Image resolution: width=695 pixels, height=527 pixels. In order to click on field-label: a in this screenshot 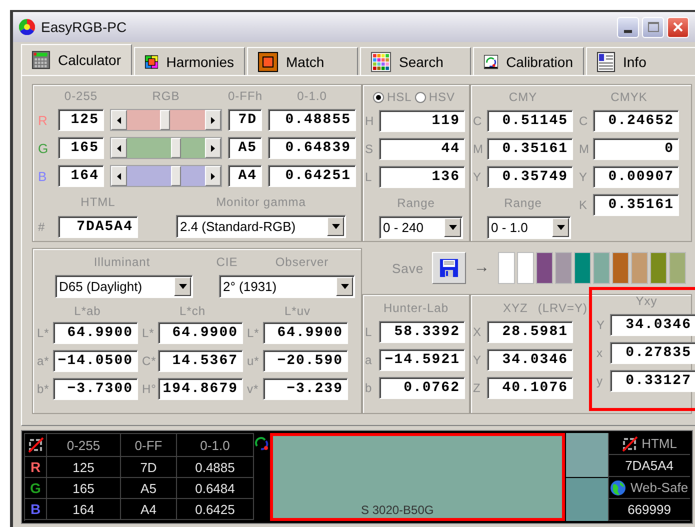, I will do `click(369, 360)`.